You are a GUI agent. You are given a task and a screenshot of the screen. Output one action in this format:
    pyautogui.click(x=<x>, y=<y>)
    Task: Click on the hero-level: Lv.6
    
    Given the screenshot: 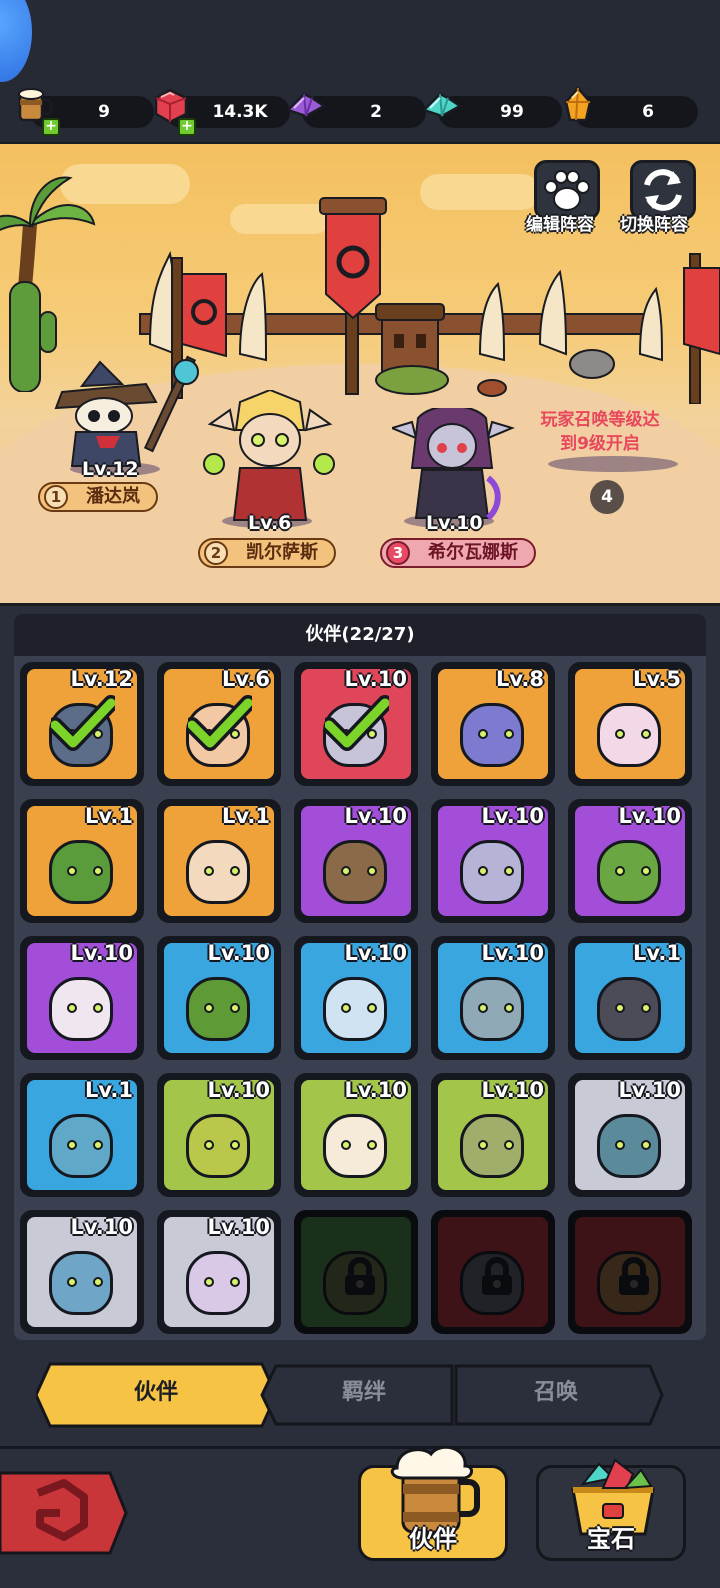 What is the action you would take?
    pyautogui.click(x=270, y=523)
    